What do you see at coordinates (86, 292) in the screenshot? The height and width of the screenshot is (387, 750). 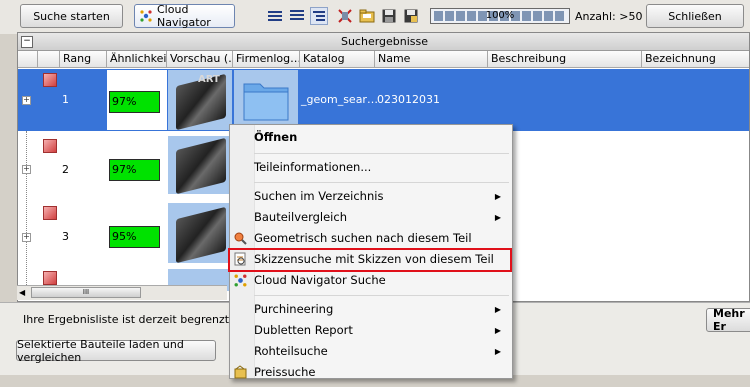 I see `scroll-thumb: III` at bounding box center [86, 292].